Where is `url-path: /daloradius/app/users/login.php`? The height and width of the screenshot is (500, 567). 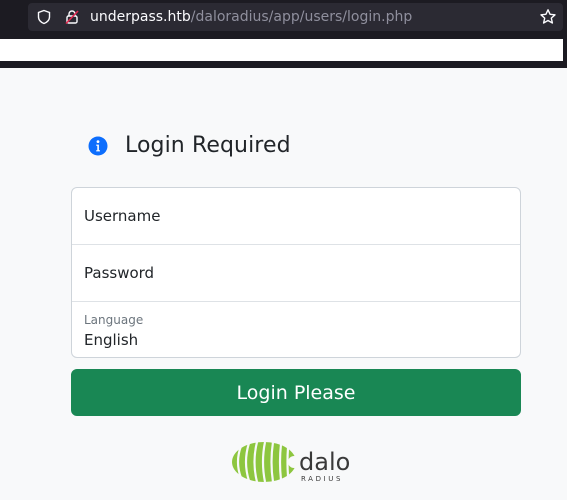 url-path: /daloradius/app/users/login.php is located at coordinates (301, 17).